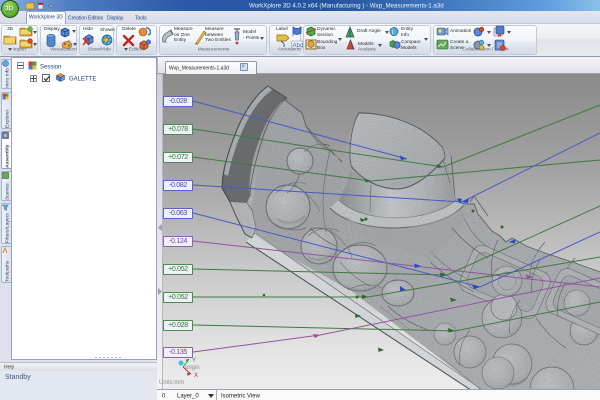 Image resolution: width=600 pixels, height=400 pixels. I want to click on svg-text: X, so click(196, 376).